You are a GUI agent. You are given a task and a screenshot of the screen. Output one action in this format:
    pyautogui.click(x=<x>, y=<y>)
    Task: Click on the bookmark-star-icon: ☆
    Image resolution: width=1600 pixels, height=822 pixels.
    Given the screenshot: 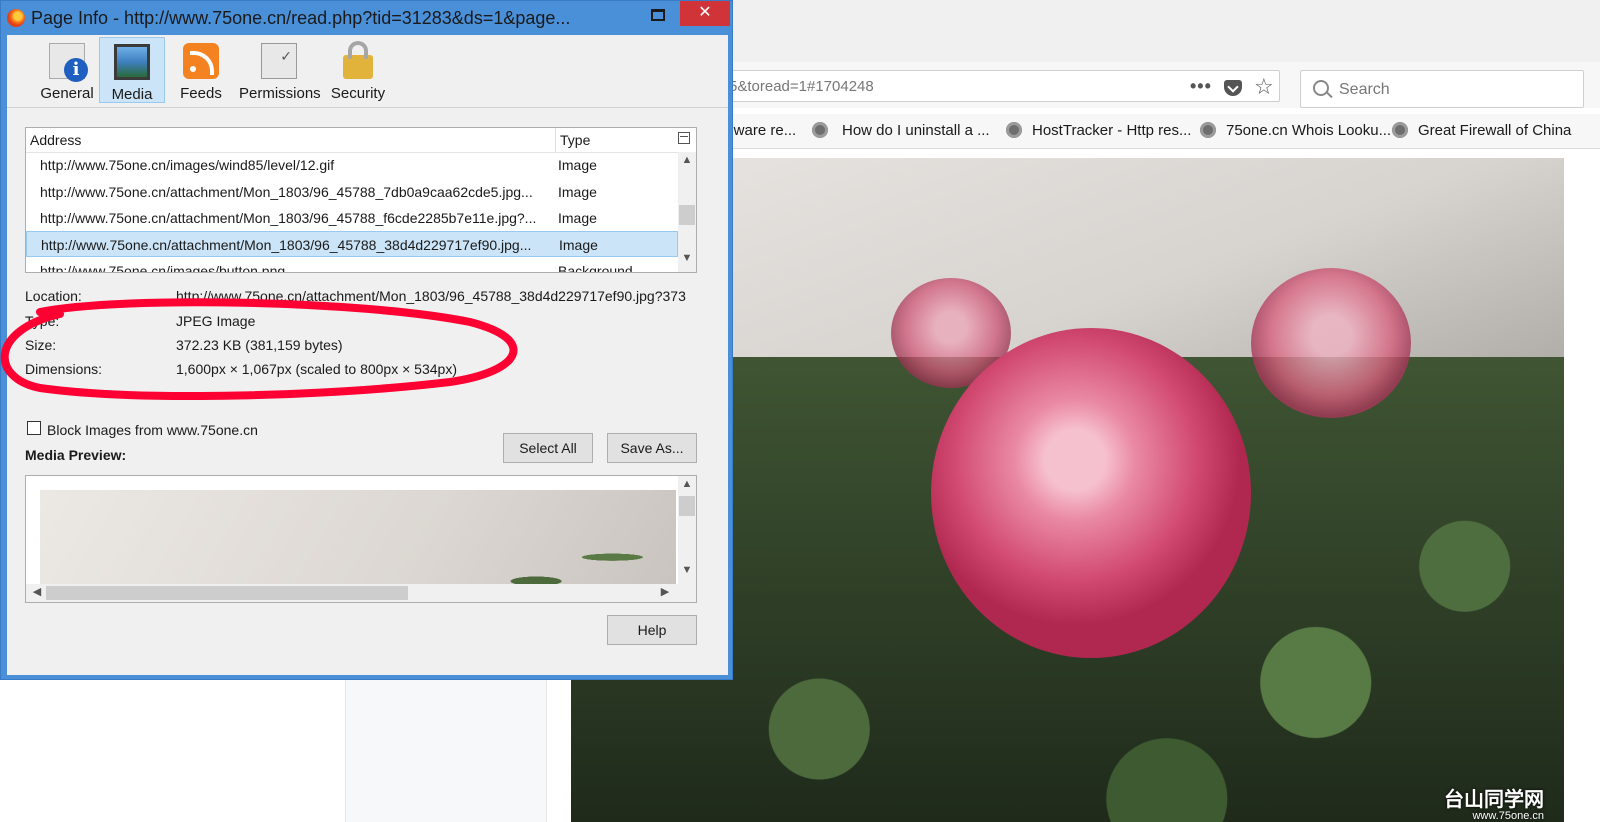 What is the action you would take?
    pyautogui.click(x=1264, y=87)
    